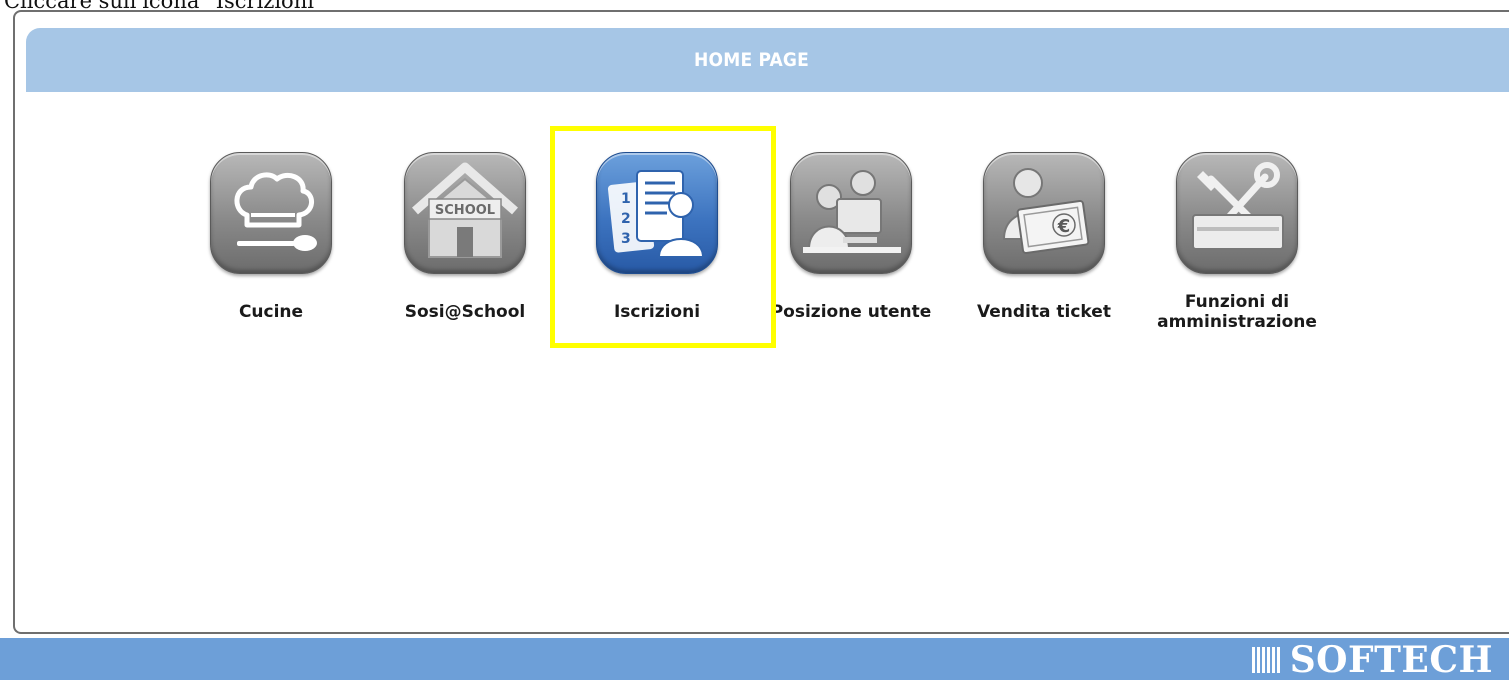 The height and width of the screenshot is (681, 1509). What do you see at coordinates (271, 213) in the screenshot?
I see `chef-hat-icon` at bounding box center [271, 213].